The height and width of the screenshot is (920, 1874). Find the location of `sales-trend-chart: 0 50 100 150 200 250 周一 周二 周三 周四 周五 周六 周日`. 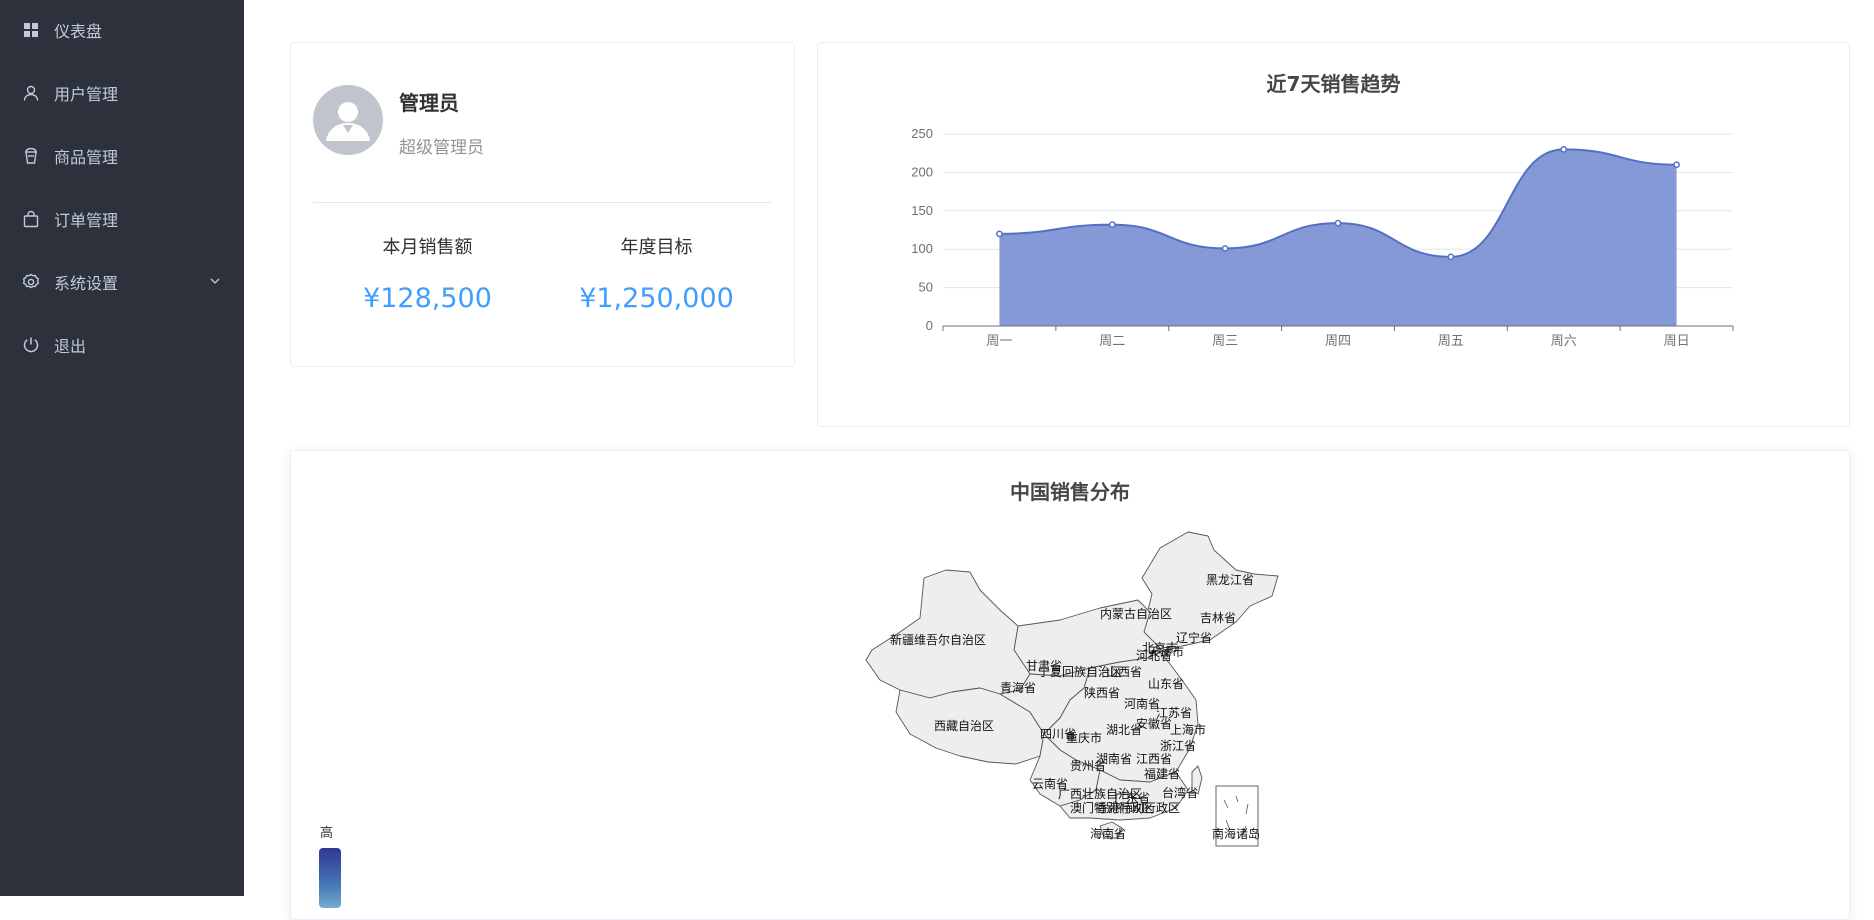

sales-trend-chart: 0 50 100 150 200 250 周一 周二 周三 周四 周五 周六 周日 is located at coordinates (1322, 237).